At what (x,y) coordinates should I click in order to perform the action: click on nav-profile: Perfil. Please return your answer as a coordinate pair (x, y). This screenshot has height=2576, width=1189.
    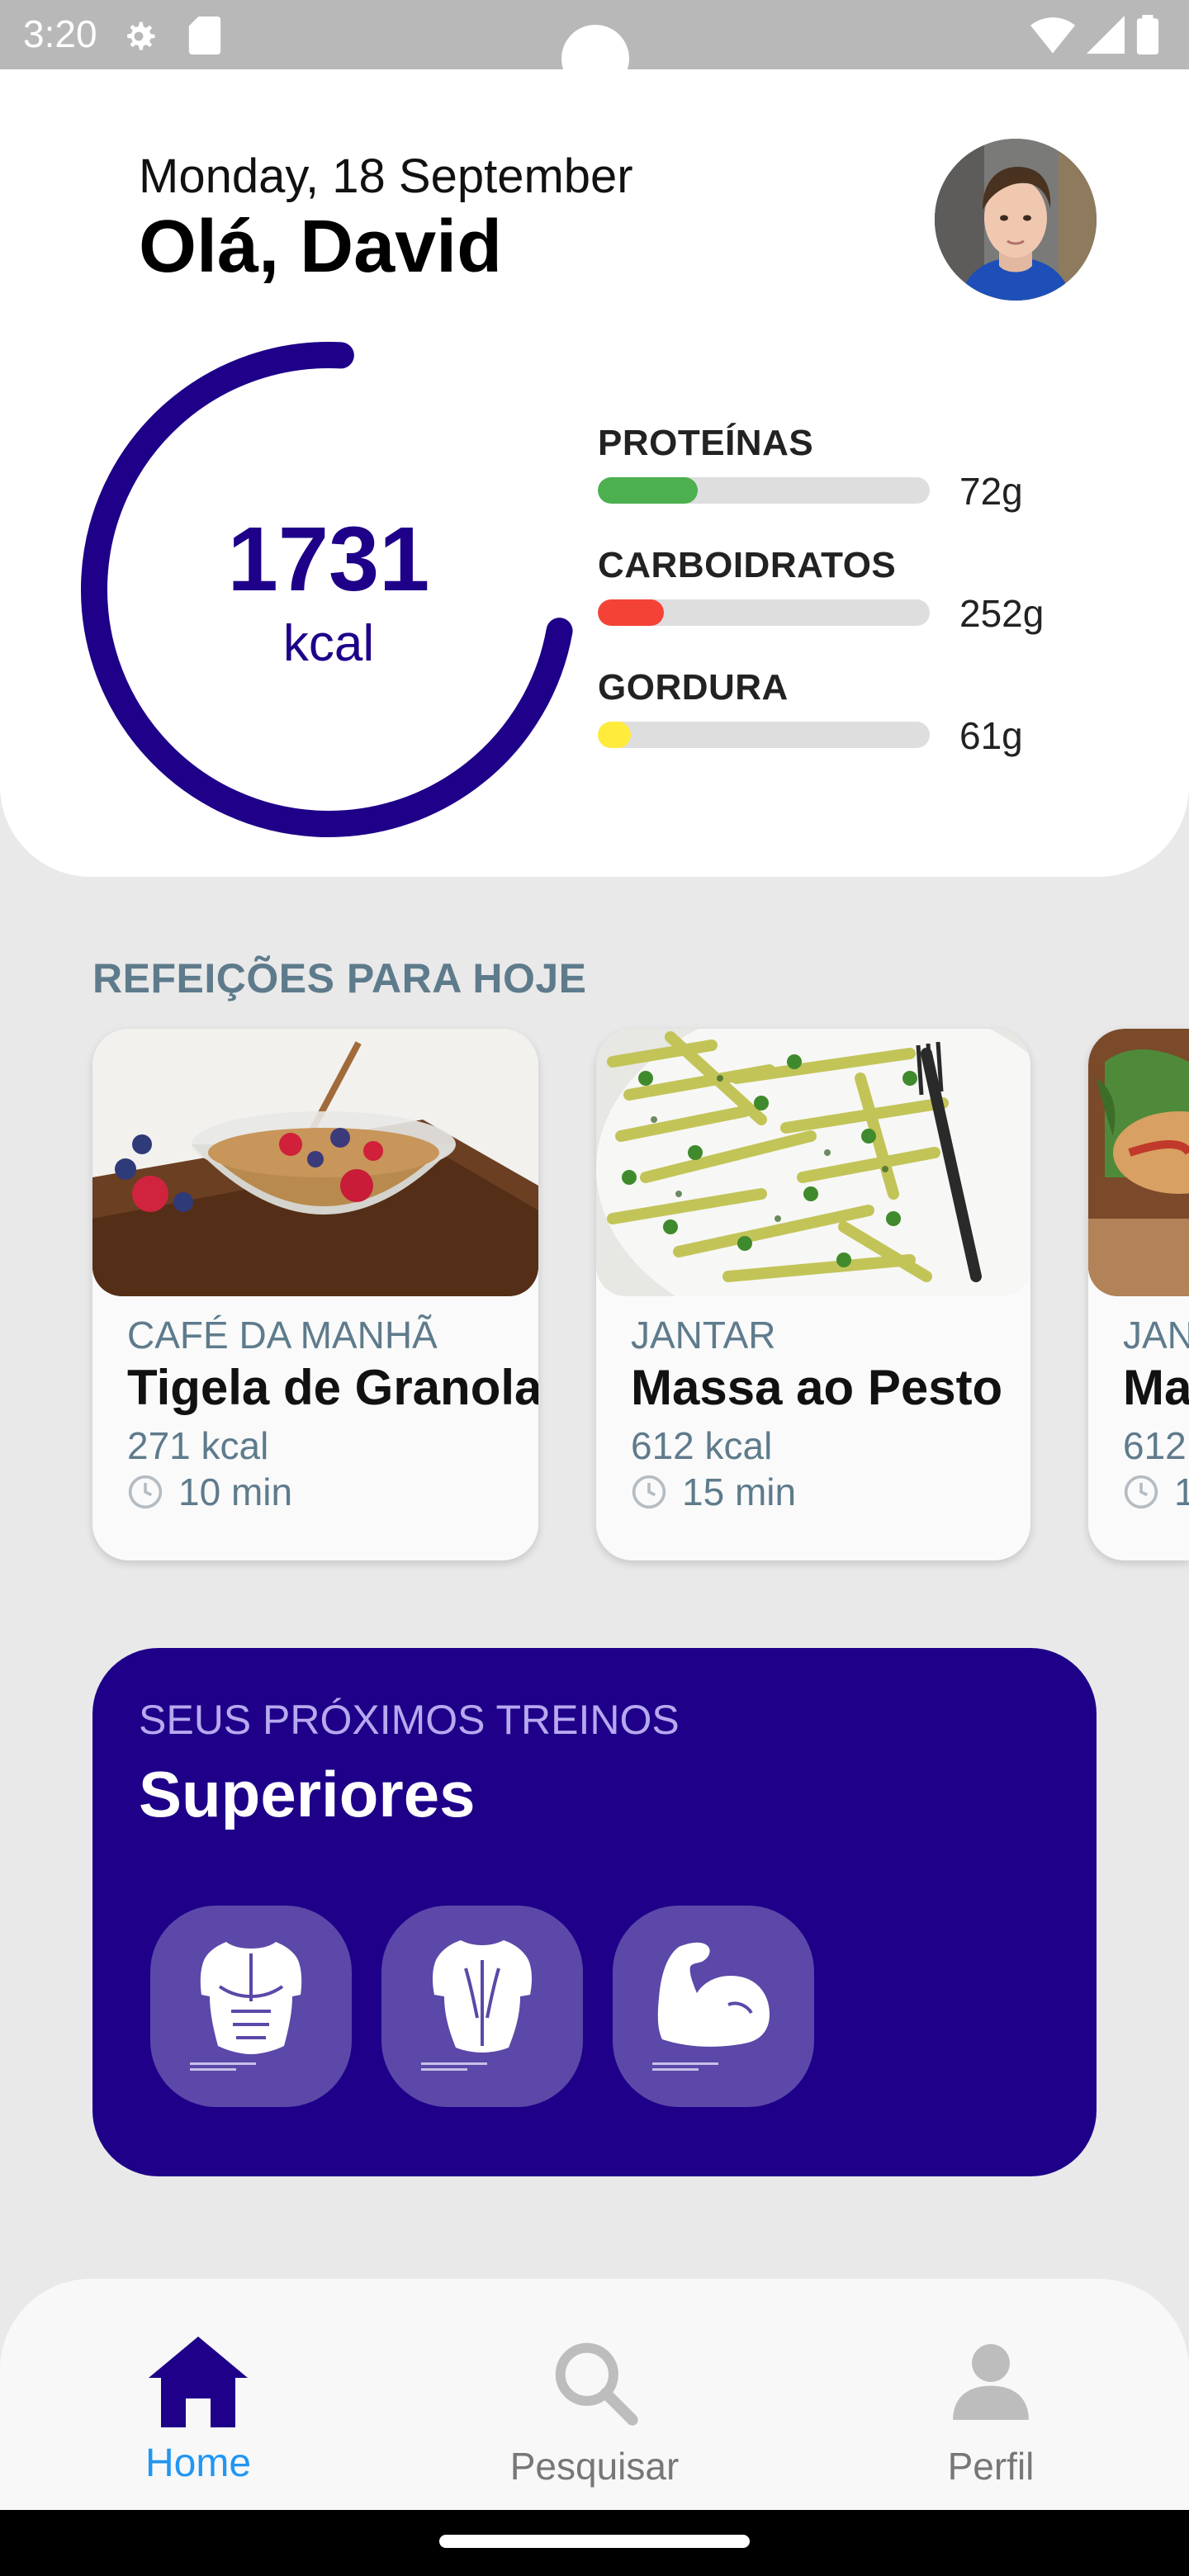
    Looking at the image, I should click on (991, 2394).